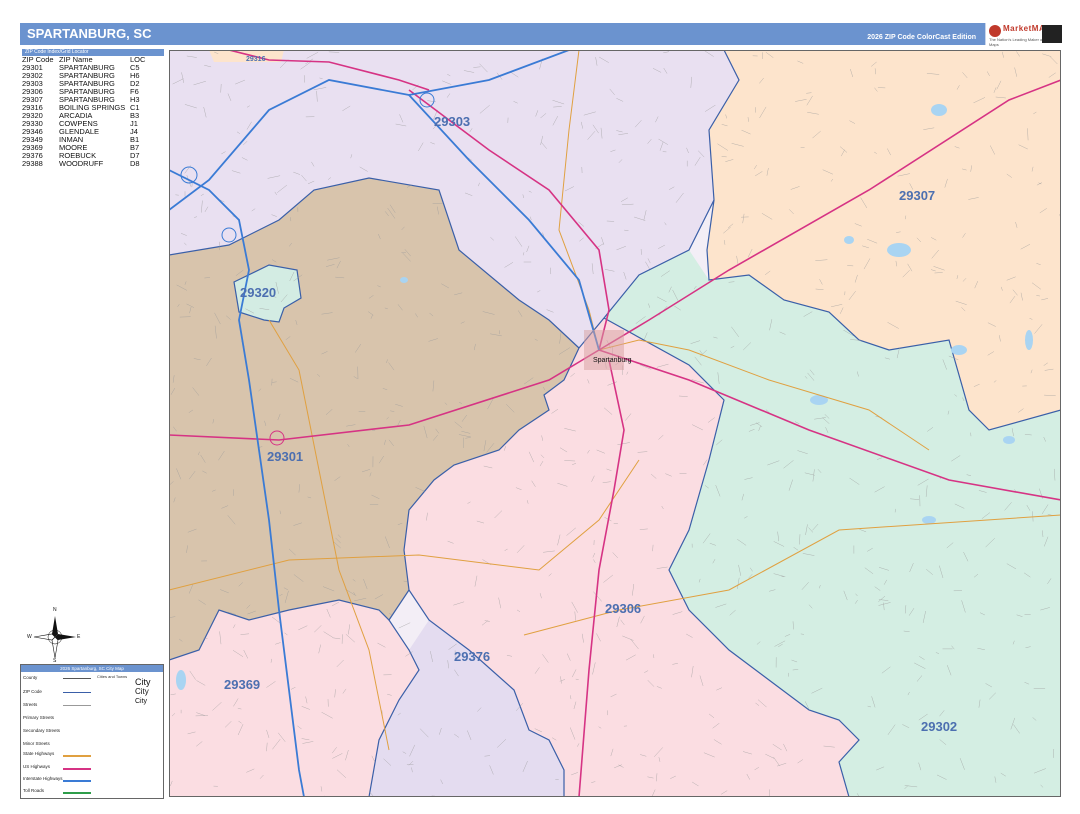 Image resolution: width=1080 pixels, height=814 pixels. I want to click on downtown-grid, so click(604, 350).